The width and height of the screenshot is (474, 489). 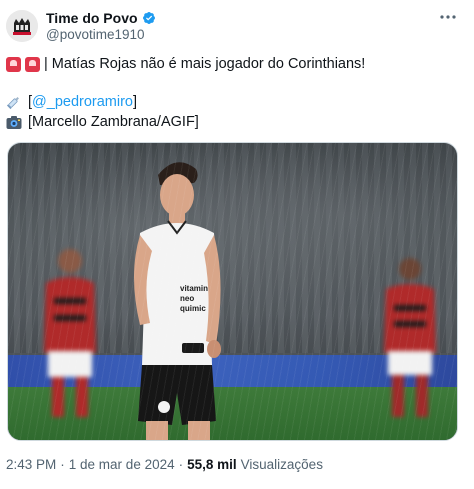 What do you see at coordinates (212, 464) in the screenshot?
I see `views-count: 55,8 mil` at bounding box center [212, 464].